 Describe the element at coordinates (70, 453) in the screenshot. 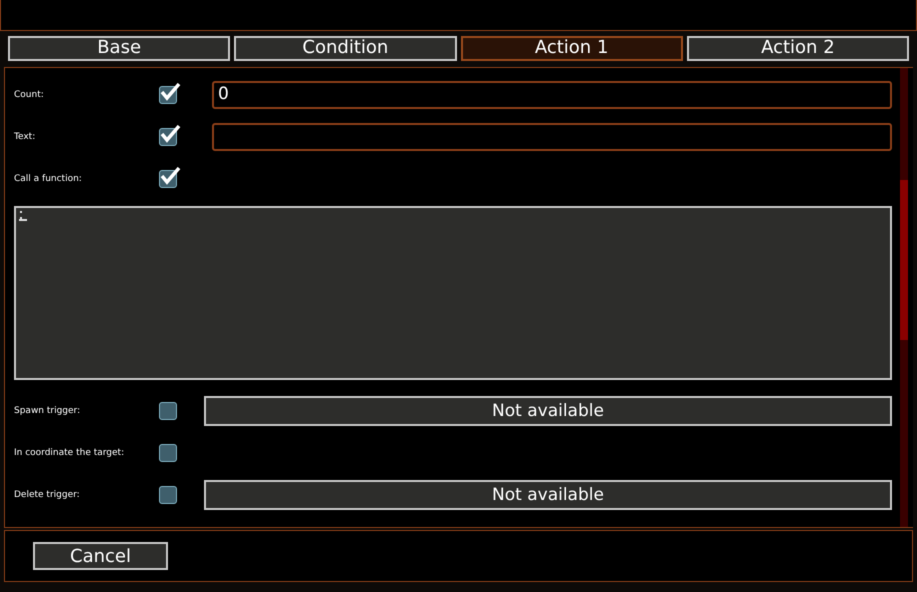

I see `field-label: In coordinate the target:` at that location.